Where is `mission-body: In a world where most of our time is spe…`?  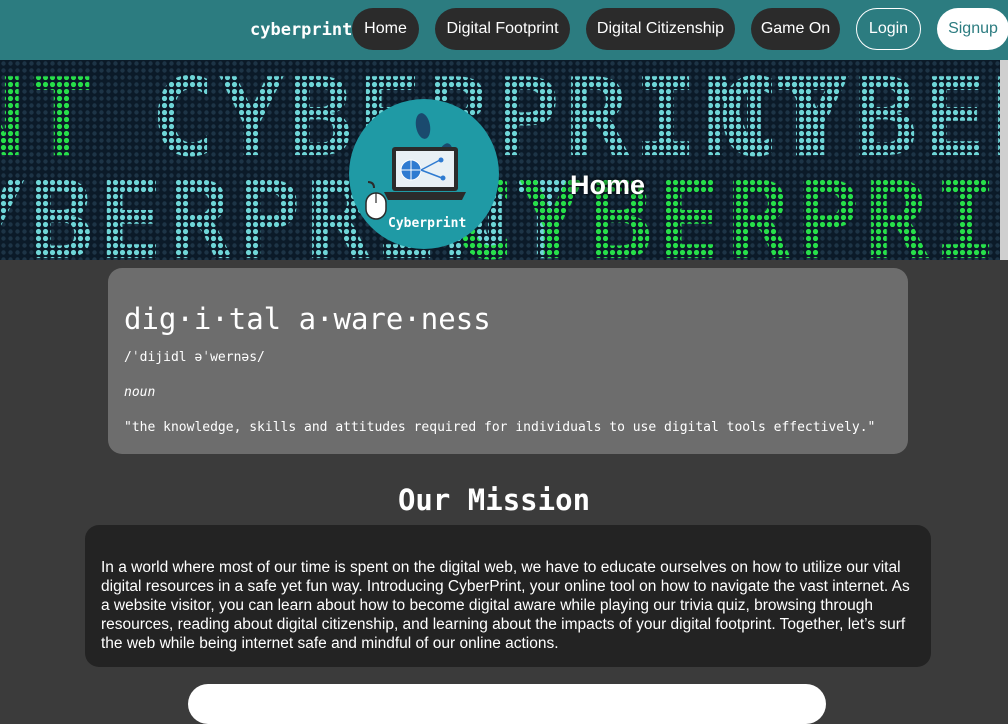 mission-body: In a world where most of our time is spe… is located at coordinates (505, 605).